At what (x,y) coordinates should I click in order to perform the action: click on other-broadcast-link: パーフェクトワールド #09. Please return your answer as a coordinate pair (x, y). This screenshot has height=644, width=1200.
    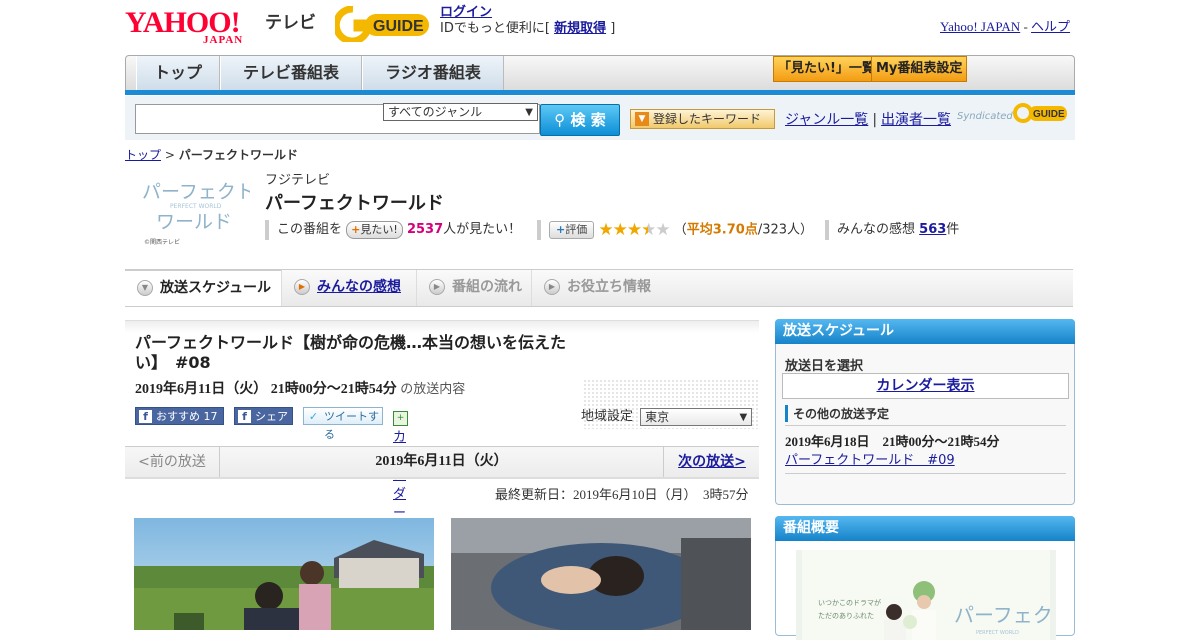
    Looking at the image, I should click on (870, 458).